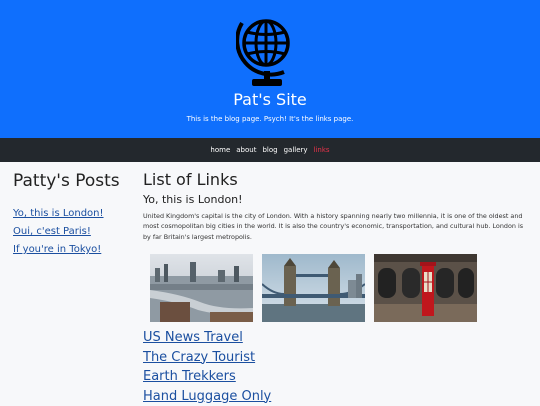  Describe the element at coordinates (335, 199) in the screenshot. I see `section-heading: Yo, this is London!` at that location.